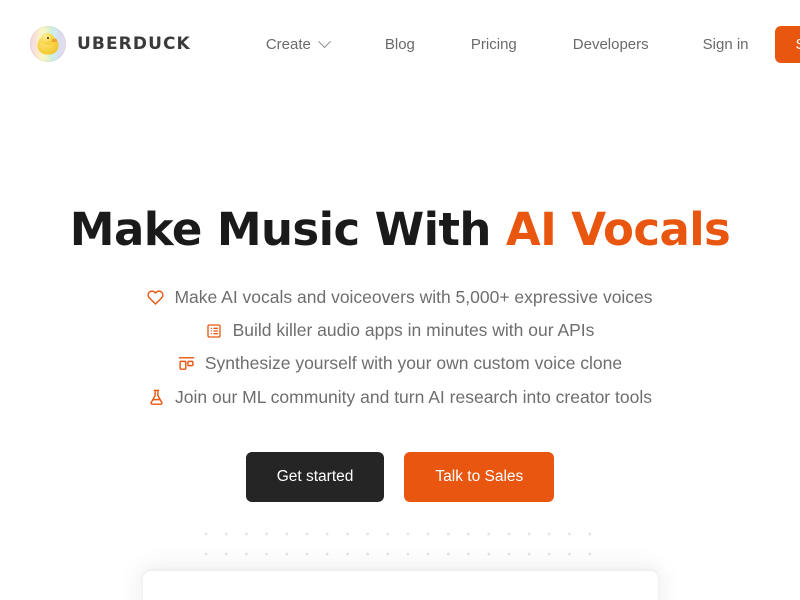  I want to click on page-title: Make Music With AI Vocals, so click(400, 230).